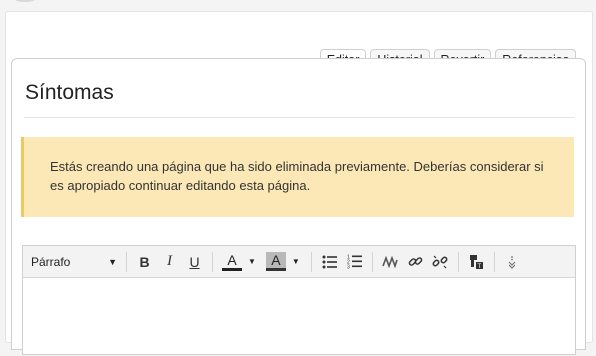 The height and width of the screenshot is (356, 596). What do you see at coordinates (51, 261) in the screenshot?
I see `format-select-value: Párrafo` at bounding box center [51, 261].